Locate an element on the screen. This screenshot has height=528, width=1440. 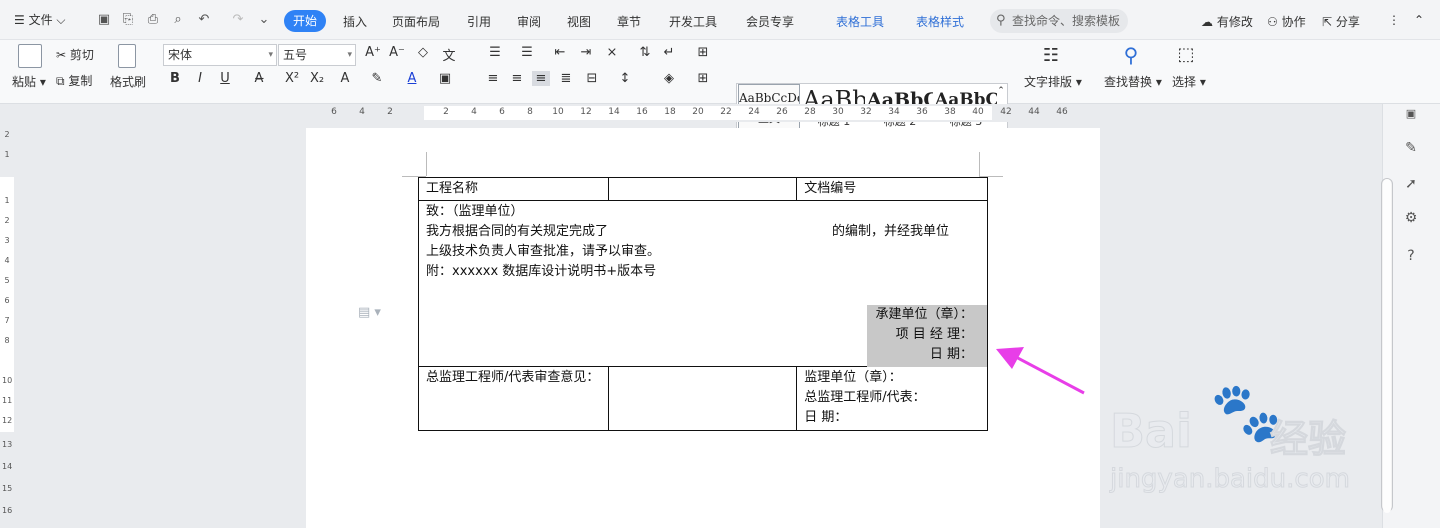
paste-icon is located at coordinates (30, 56).